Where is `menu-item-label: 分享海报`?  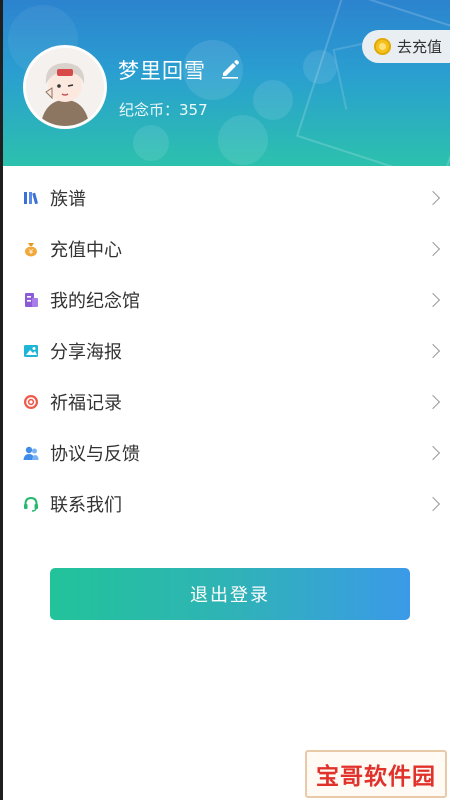 menu-item-label: 分享海报 is located at coordinates (86, 352).